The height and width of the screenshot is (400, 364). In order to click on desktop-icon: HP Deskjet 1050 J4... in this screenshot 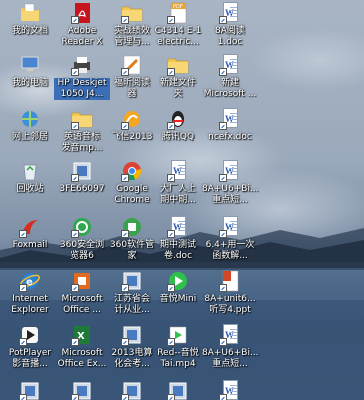, I will do `click(82, 77)`.